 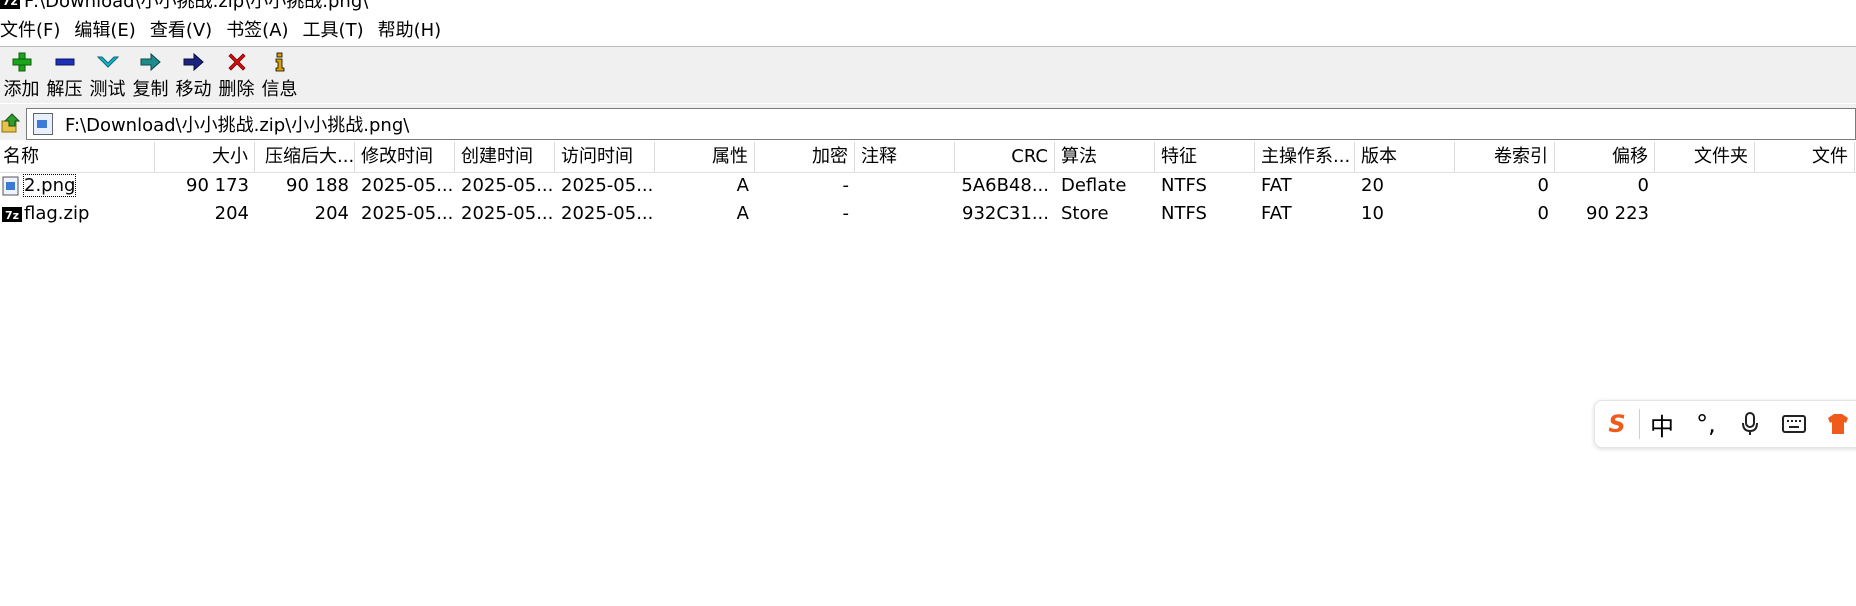 What do you see at coordinates (1617, 213) in the screenshot?
I see `file-offset: 90 223` at bounding box center [1617, 213].